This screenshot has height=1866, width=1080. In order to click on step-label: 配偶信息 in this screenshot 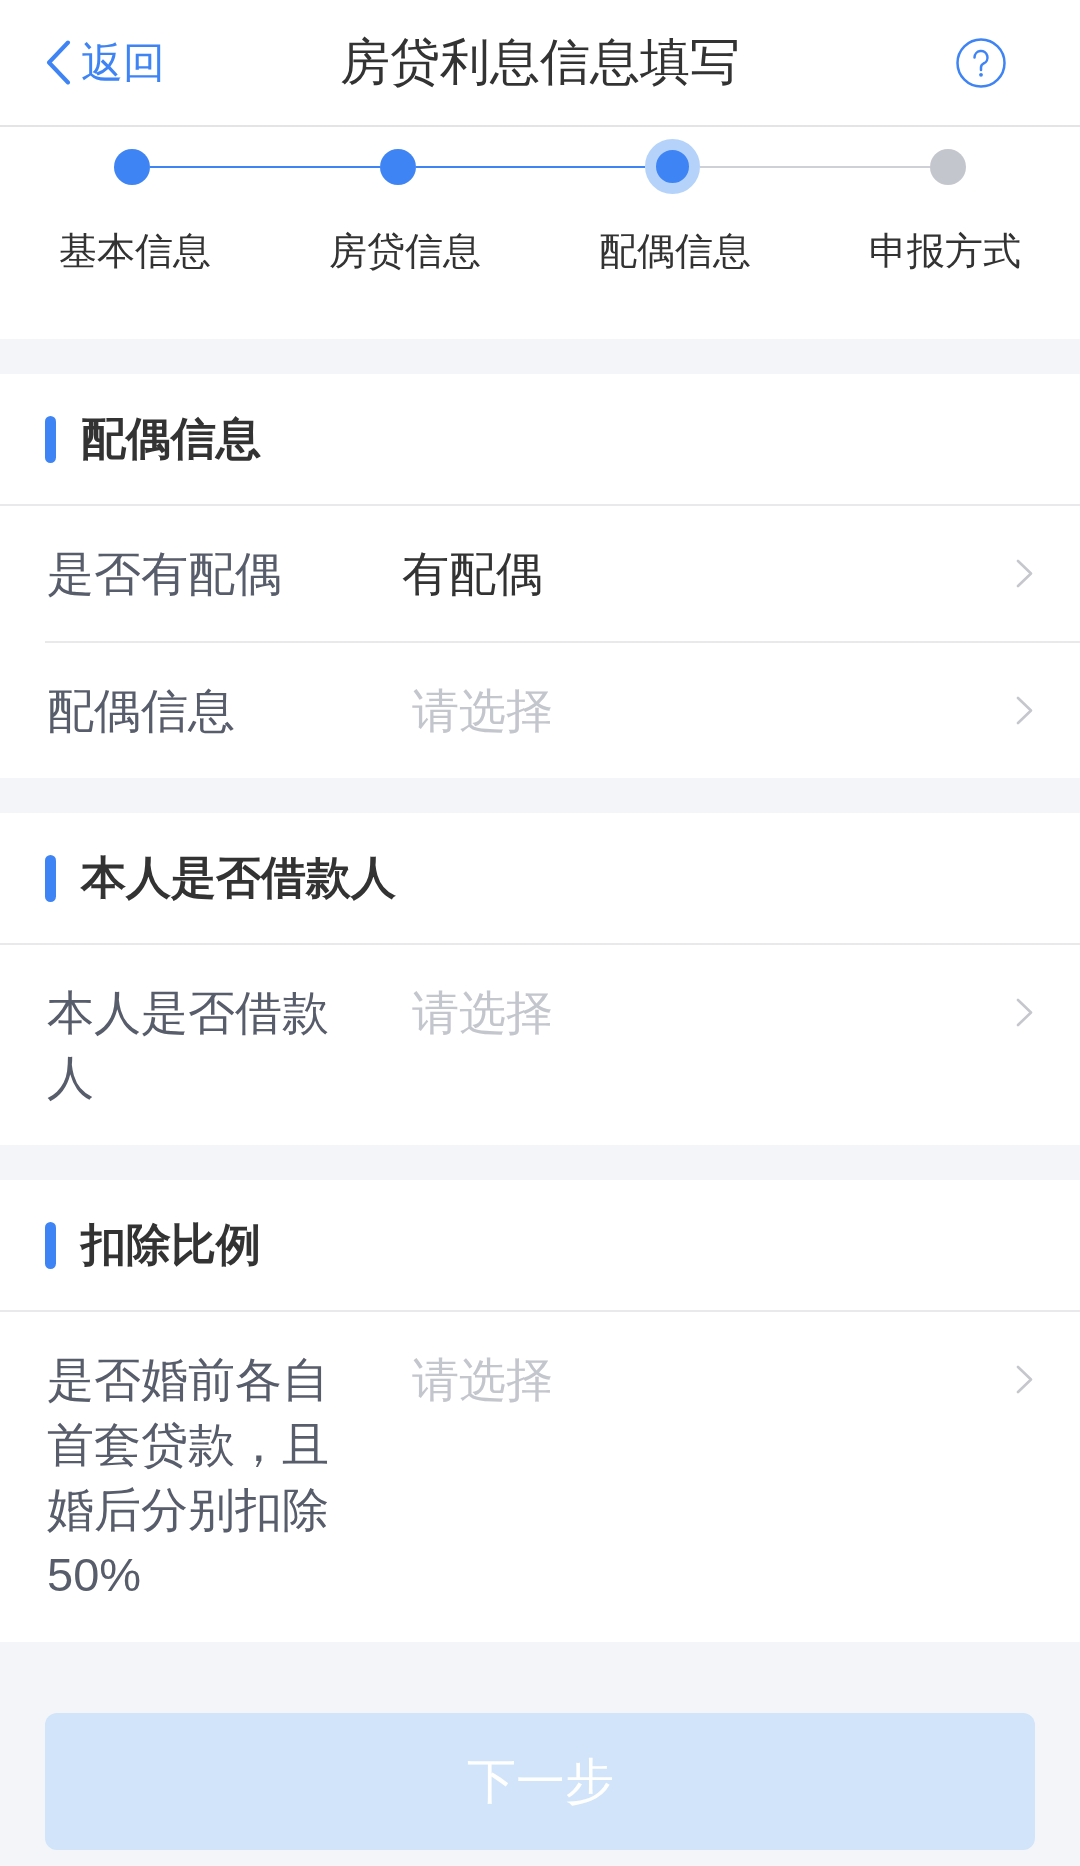, I will do `click(675, 251)`.